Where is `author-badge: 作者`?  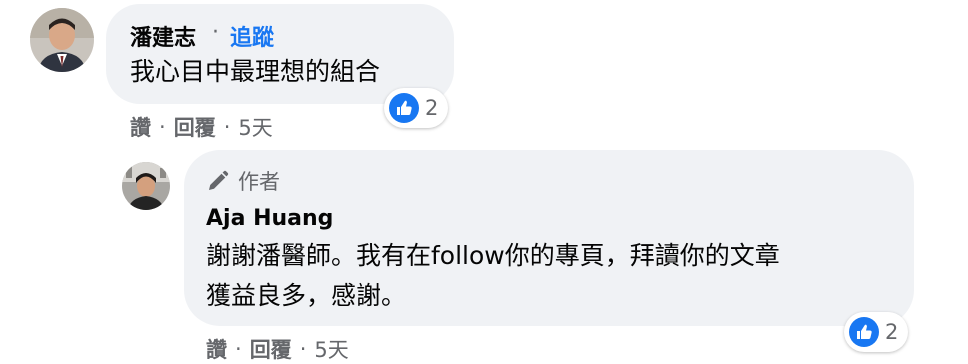 author-badge: 作者 is located at coordinates (243, 181).